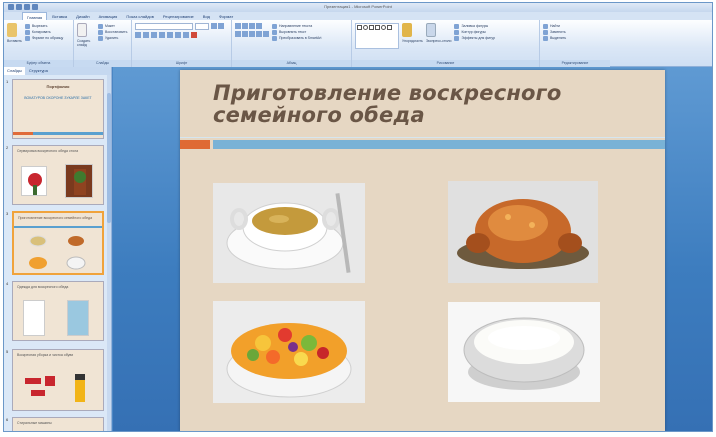 This screenshot has height=437, width=716. What do you see at coordinates (252, 26) in the screenshot?
I see `indent-decrease-icon` at bounding box center [252, 26].